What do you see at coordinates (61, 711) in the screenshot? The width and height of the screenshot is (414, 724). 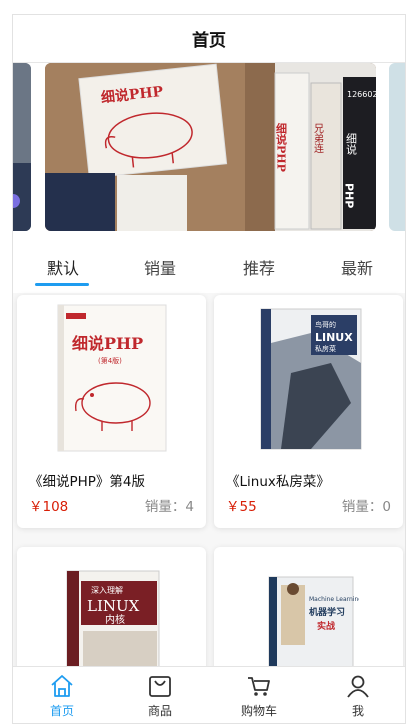 I see `tabbar-home-label: 首页` at bounding box center [61, 711].